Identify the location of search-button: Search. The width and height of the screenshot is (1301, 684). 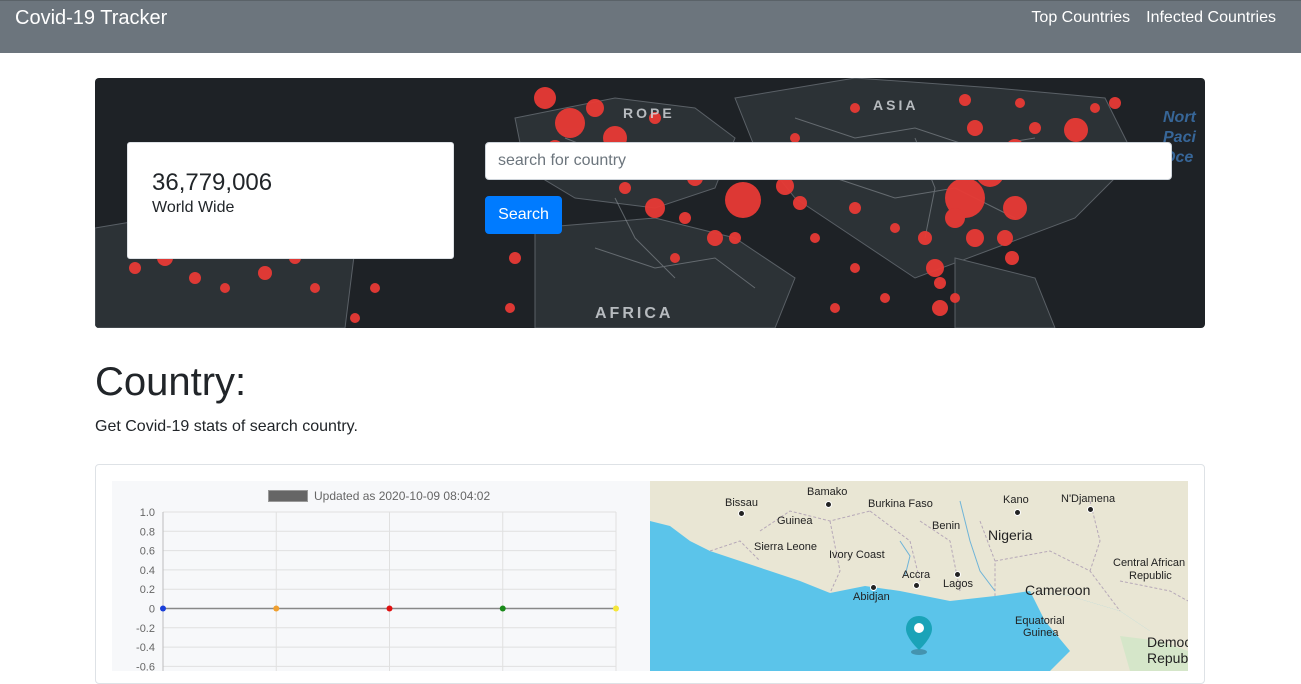
(523, 215).